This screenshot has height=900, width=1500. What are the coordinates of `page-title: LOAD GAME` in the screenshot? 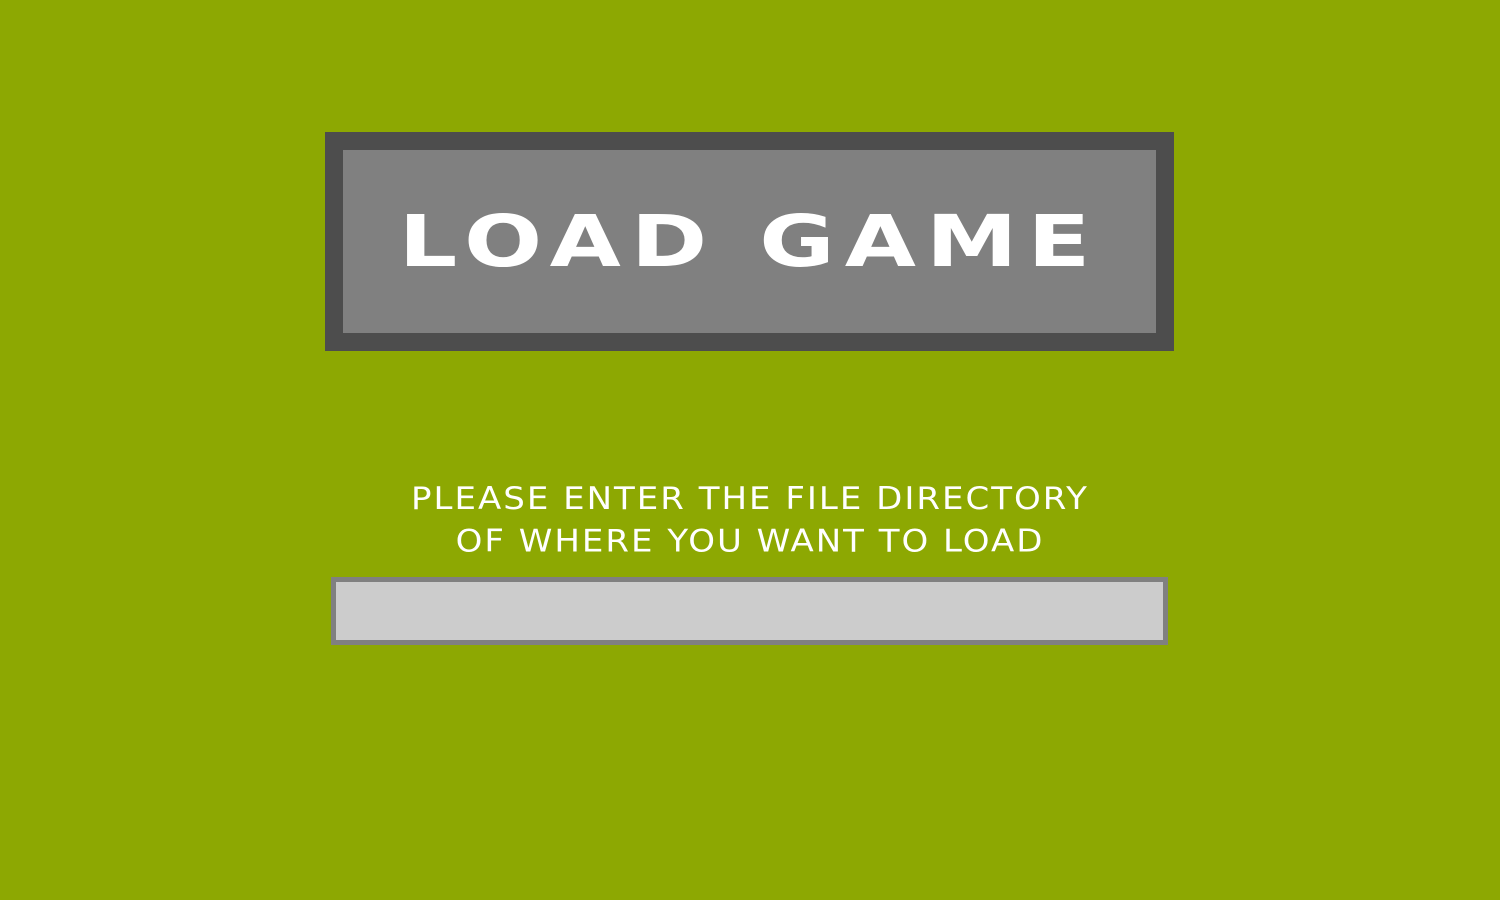 It's located at (749, 241).